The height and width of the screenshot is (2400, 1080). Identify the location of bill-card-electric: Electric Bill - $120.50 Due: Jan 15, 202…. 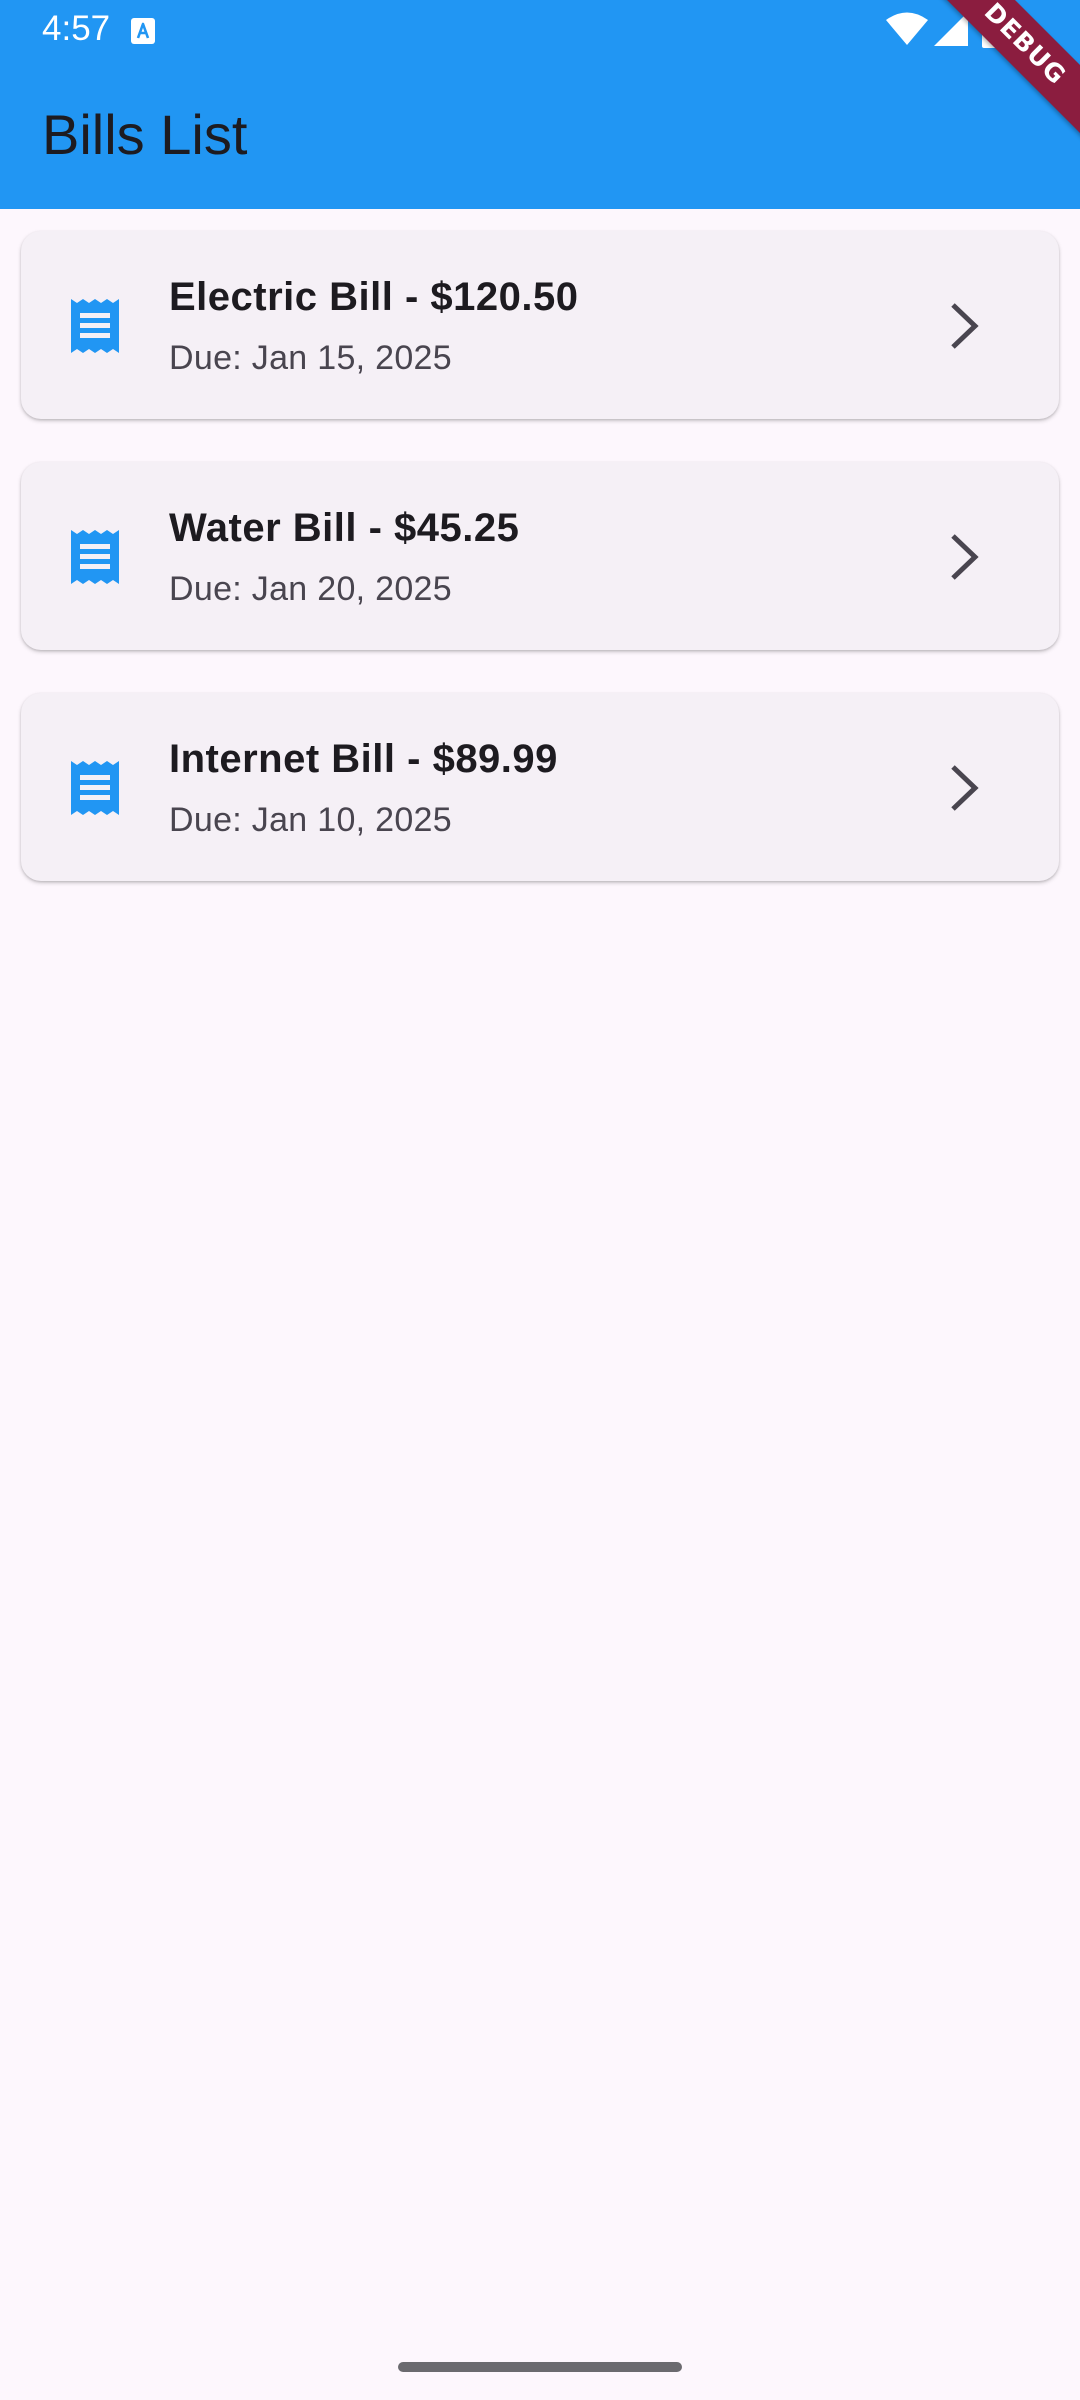
(540, 325).